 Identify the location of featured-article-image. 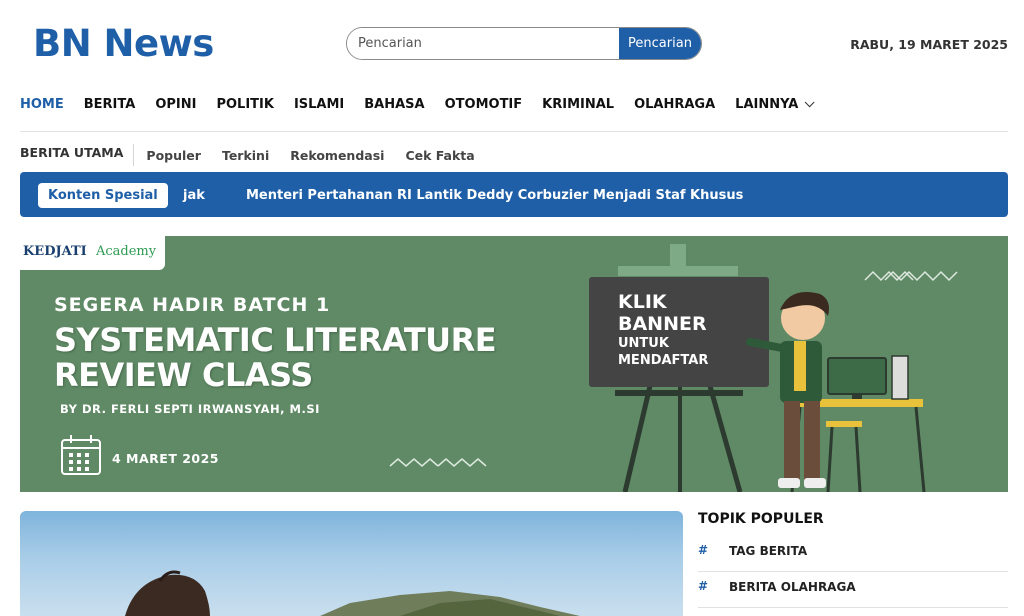
(351, 563).